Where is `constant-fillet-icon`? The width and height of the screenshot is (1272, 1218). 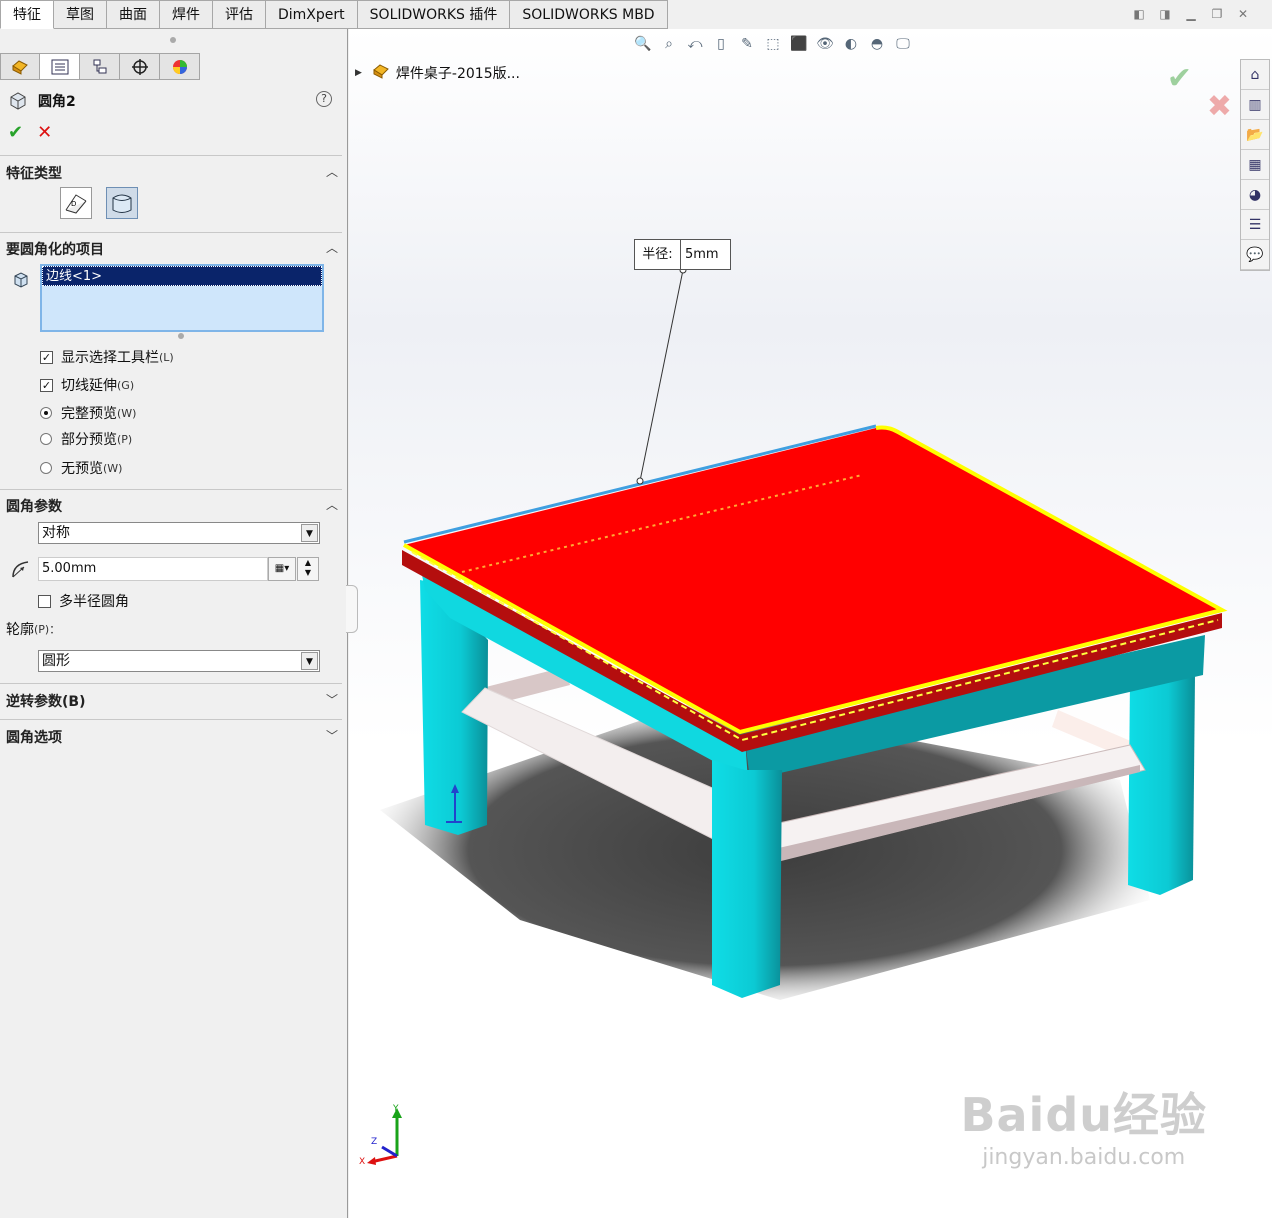 constant-fillet-icon is located at coordinates (122, 203).